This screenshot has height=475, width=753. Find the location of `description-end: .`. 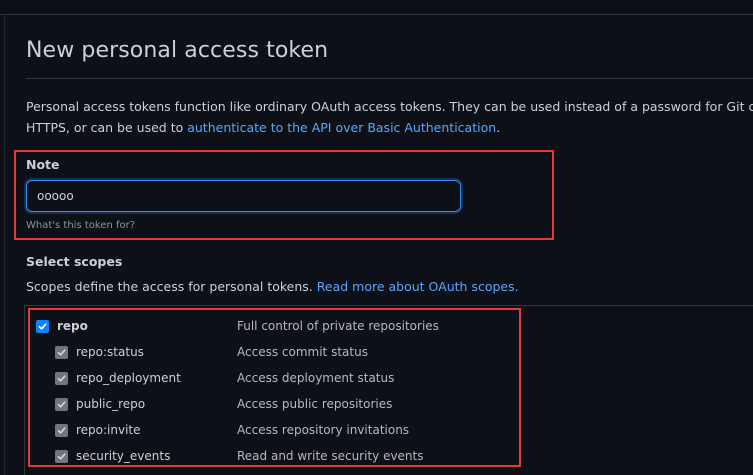

description-end: . is located at coordinates (498, 127).